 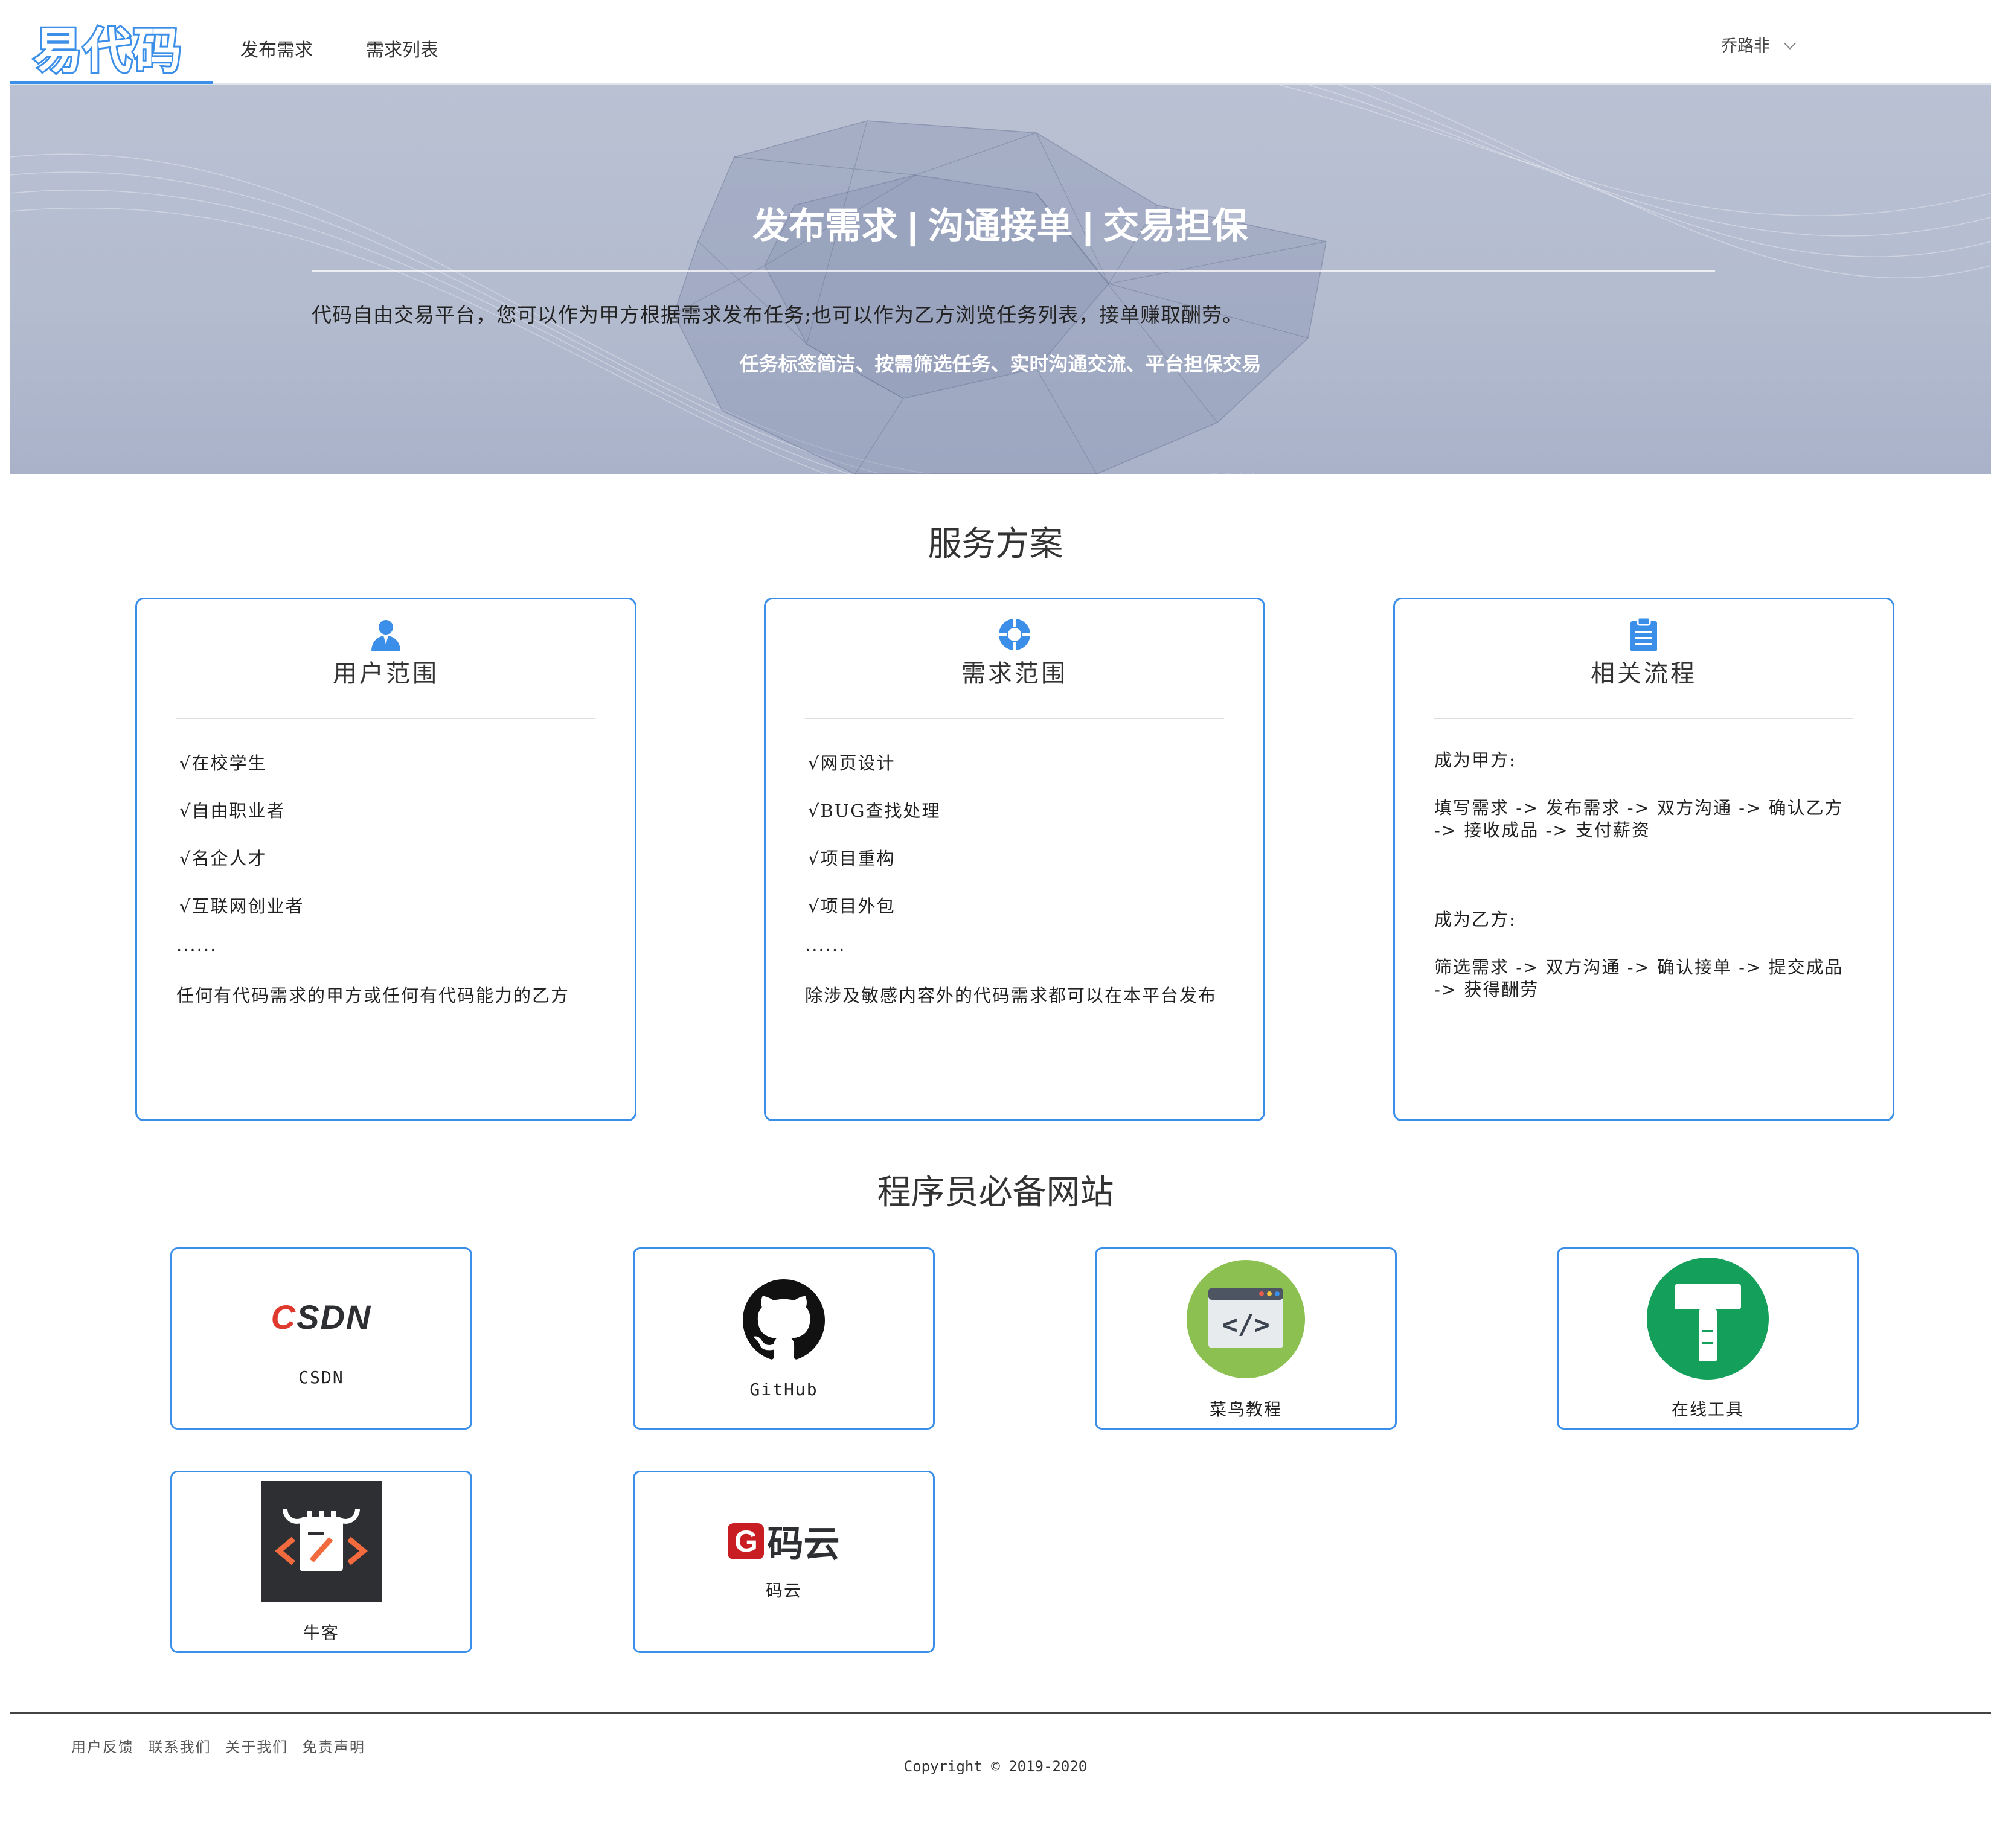 What do you see at coordinates (386, 674) in the screenshot?
I see `card-title: 用户范围` at bounding box center [386, 674].